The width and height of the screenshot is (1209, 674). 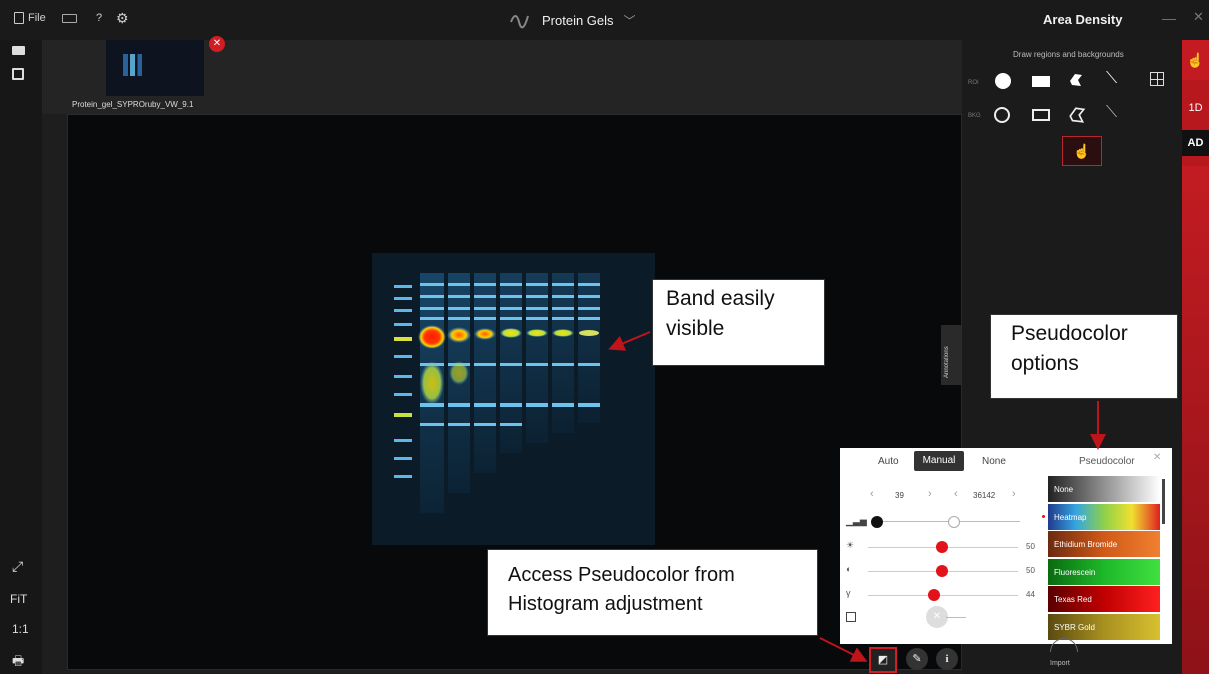 What do you see at coordinates (973, 83) in the screenshot?
I see `roi-label: ROI` at bounding box center [973, 83].